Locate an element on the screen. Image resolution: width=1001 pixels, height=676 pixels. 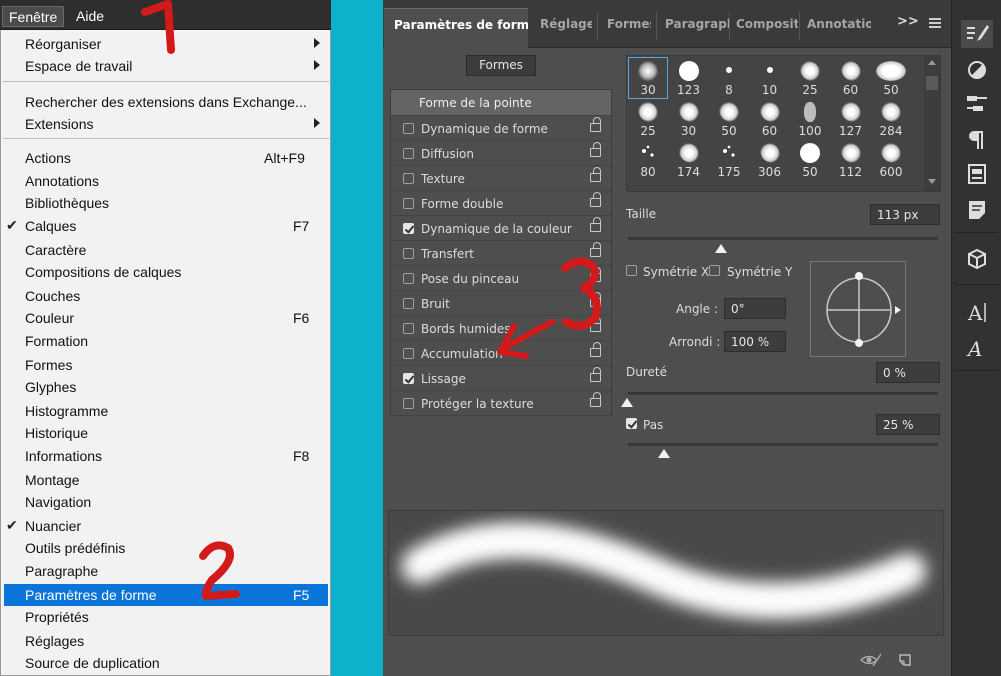
brush-tip-preset: 284 is located at coordinates (891, 119).